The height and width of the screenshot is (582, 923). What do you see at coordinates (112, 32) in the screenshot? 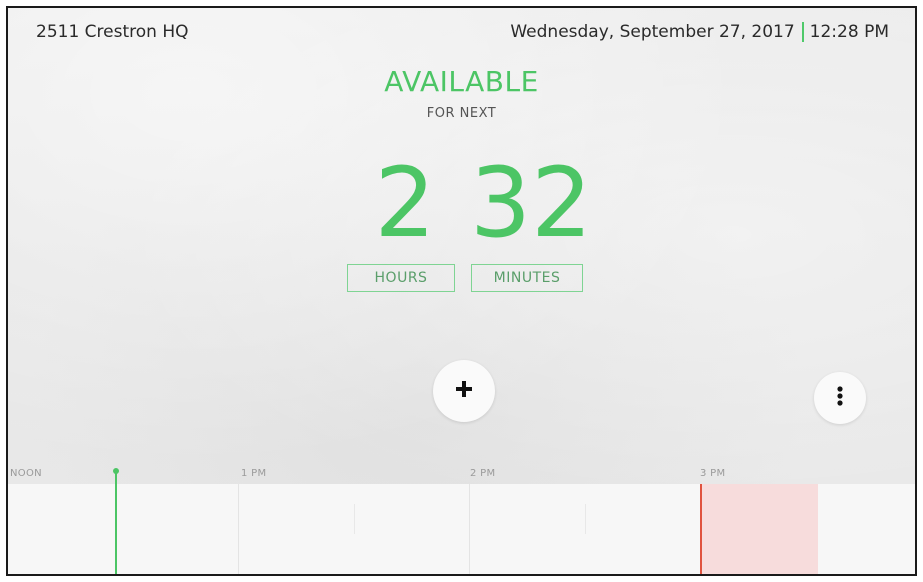
I see `room-name: 2511 Crestron HQ` at bounding box center [112, 32].